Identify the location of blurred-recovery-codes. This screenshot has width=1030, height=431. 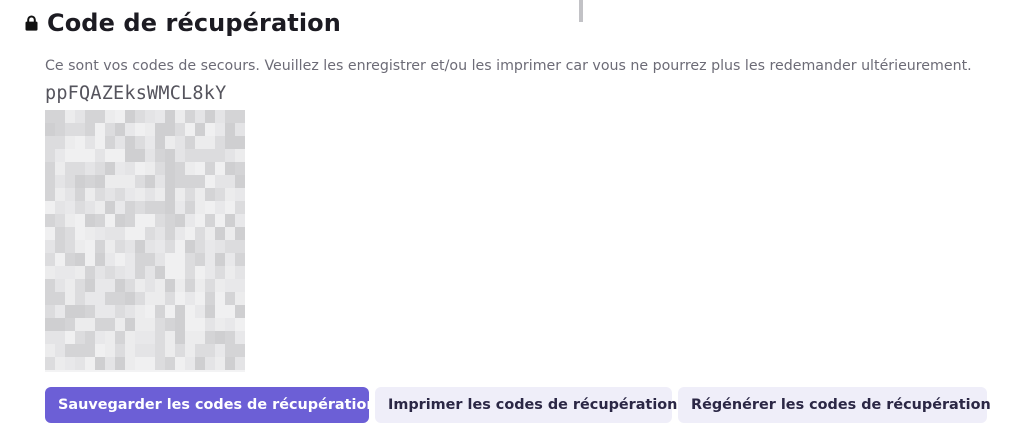
(145, 241).